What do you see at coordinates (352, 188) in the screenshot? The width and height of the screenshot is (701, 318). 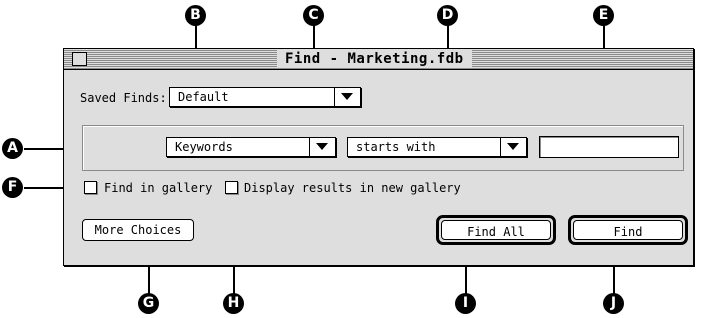 I see `display-new-gallery-label: Display results in new gallery` at bounding box center [352, 188].